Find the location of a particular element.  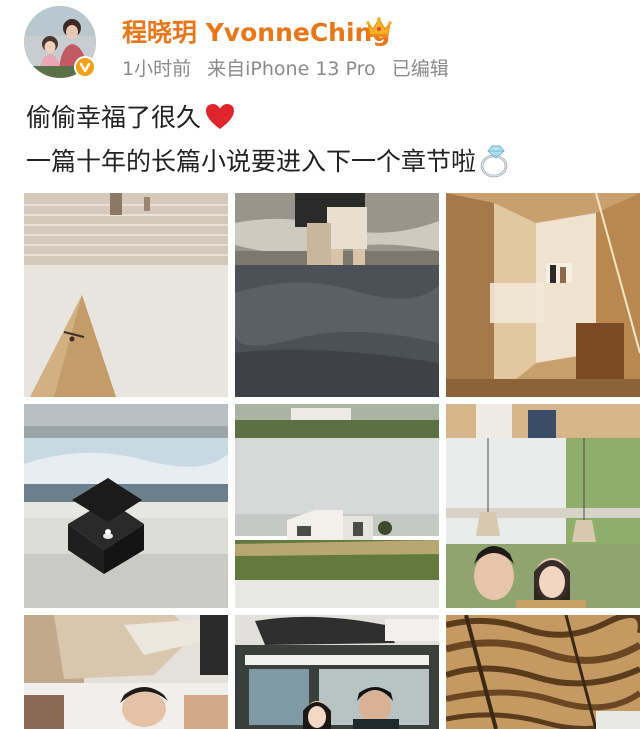

post-text-line-2: 一篇十年的长篇小说要进入下一个章节啦 is located at coordinates (269, 160).